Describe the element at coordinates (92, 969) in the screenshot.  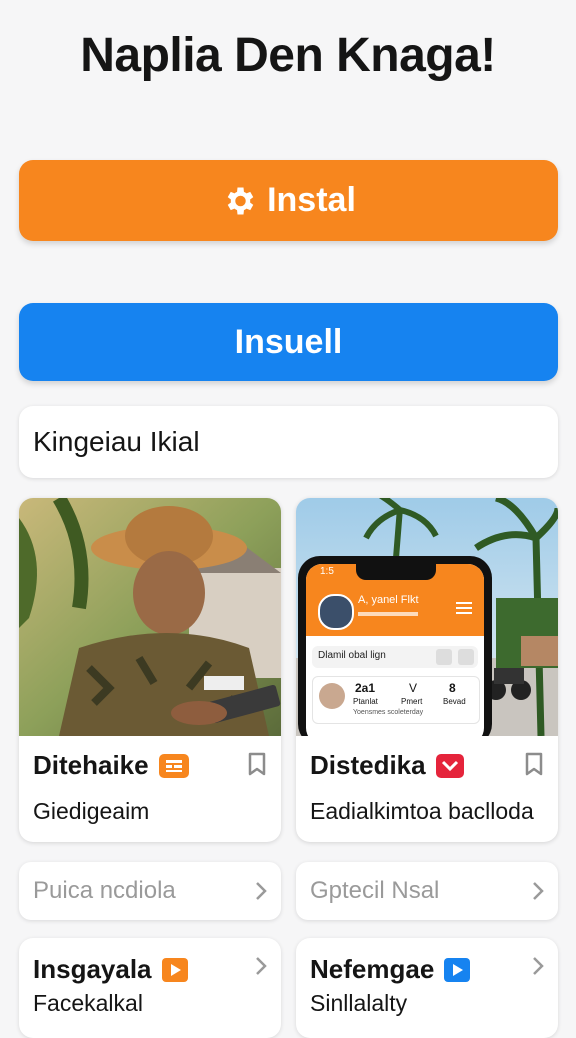
I see `card-title-text: Insgayala` at that location.